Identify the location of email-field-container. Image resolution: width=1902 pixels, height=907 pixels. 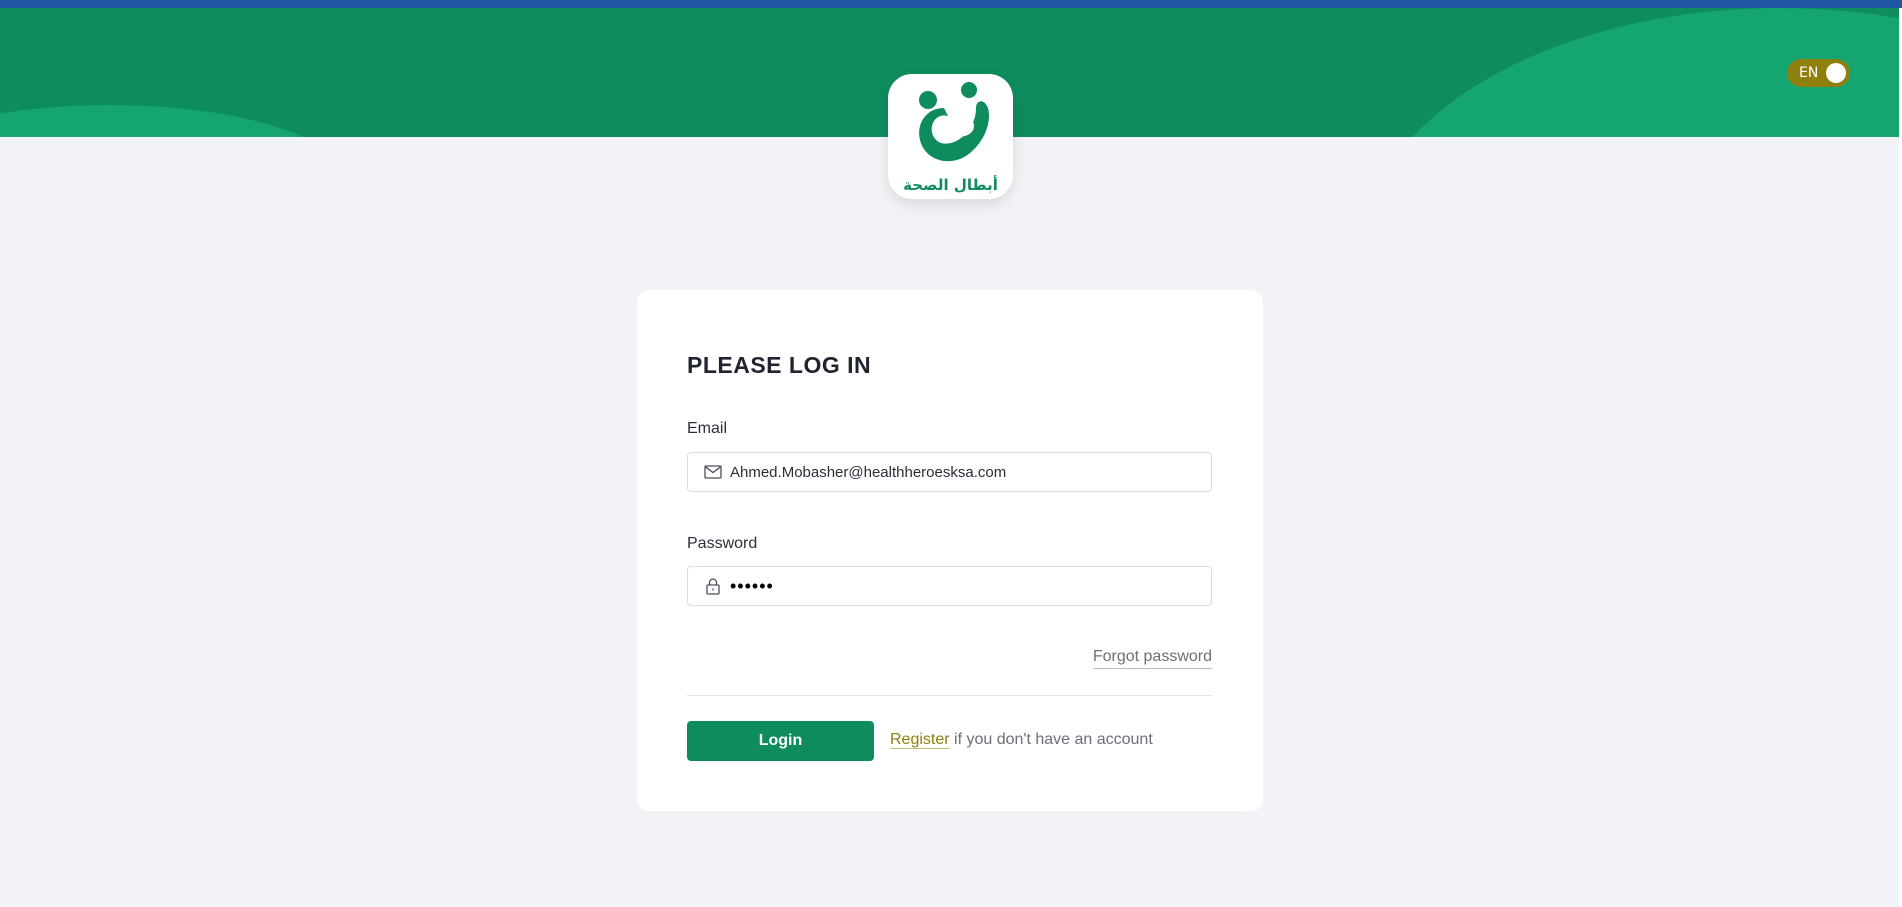
(949, 472).